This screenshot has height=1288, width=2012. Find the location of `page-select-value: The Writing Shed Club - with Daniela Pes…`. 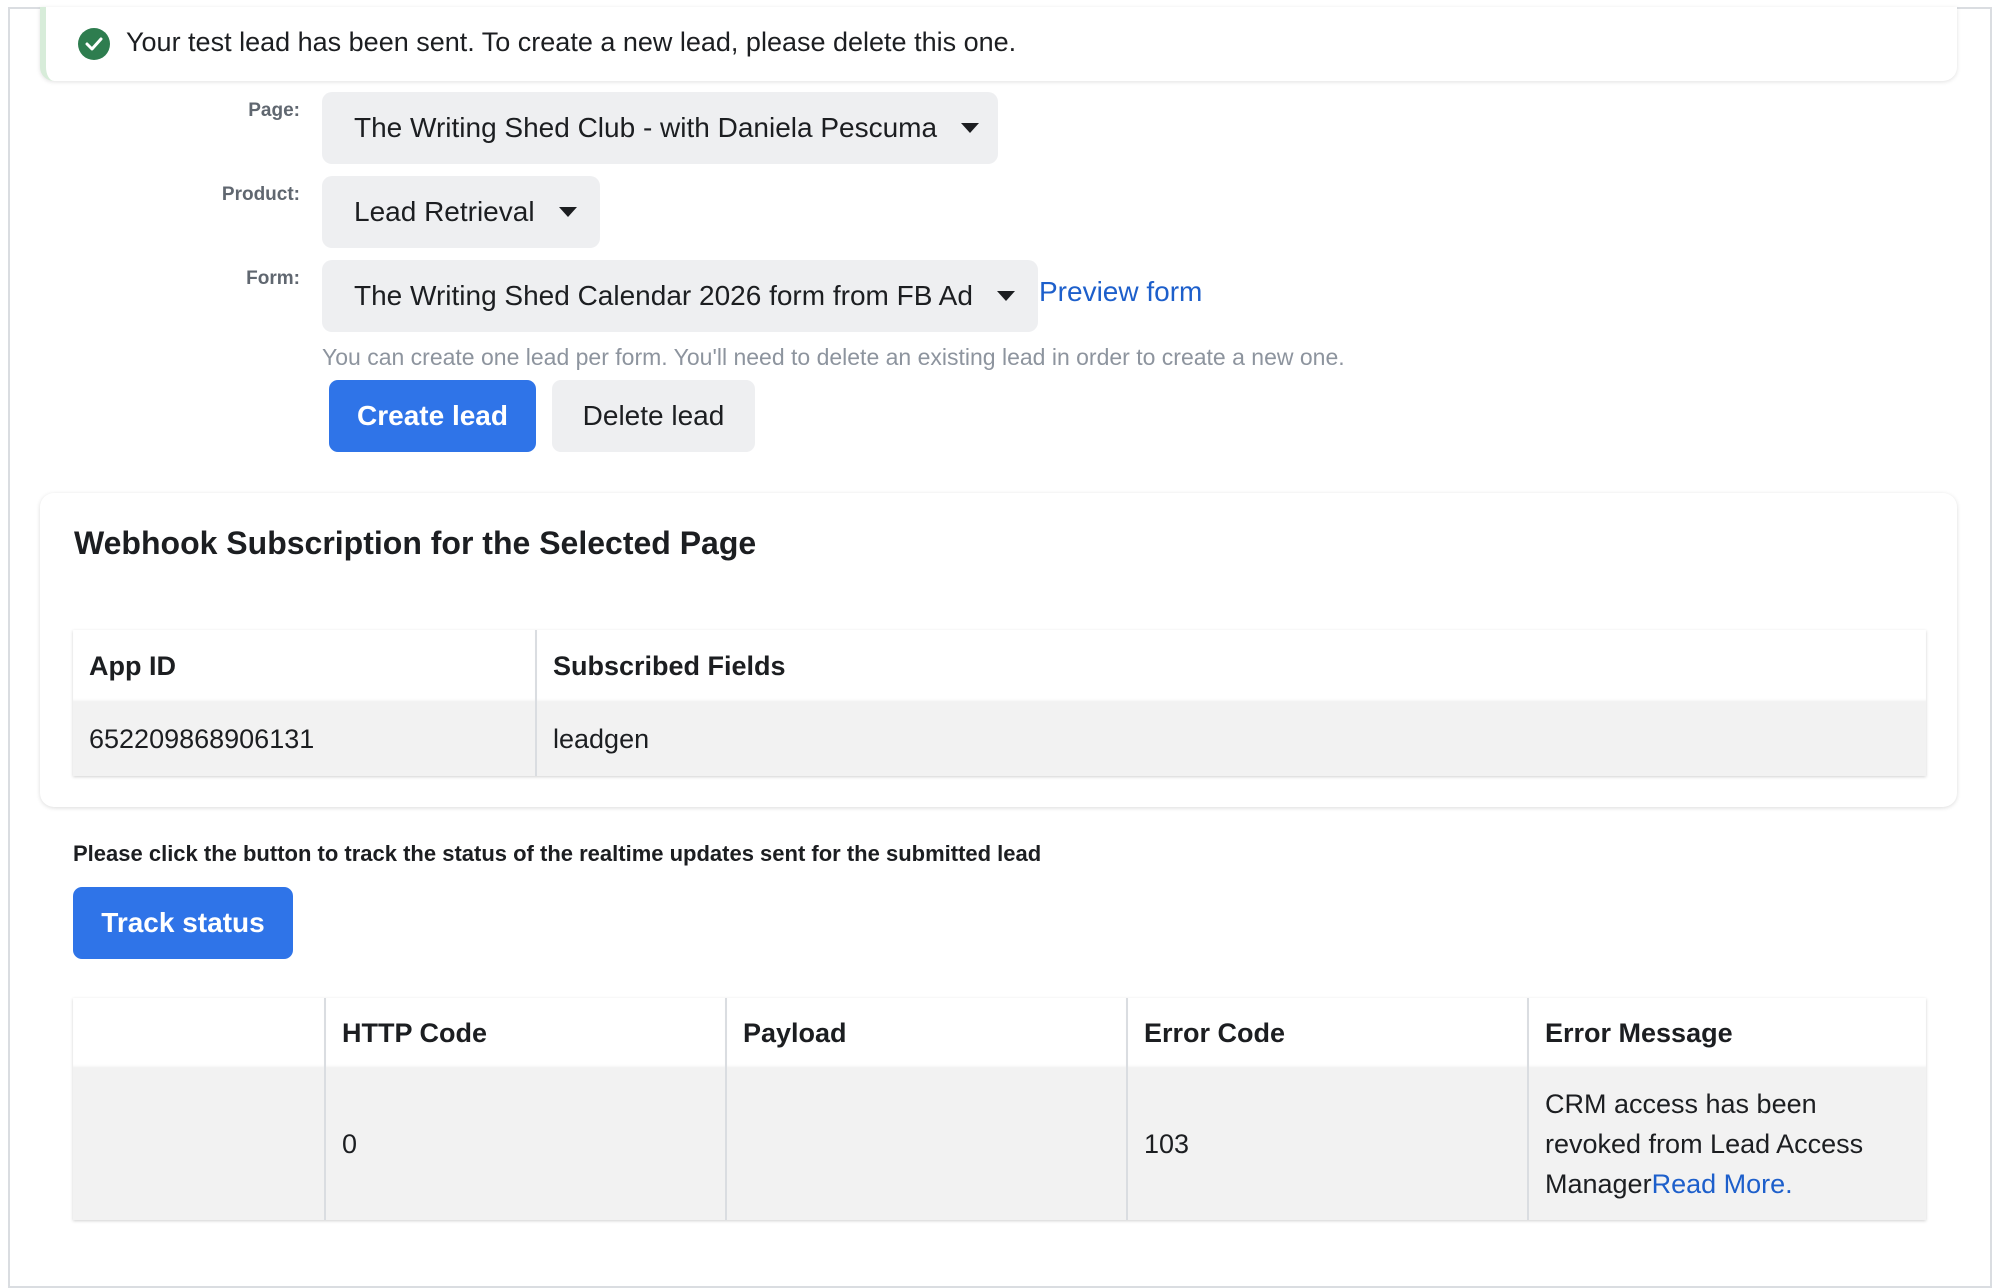

page-select-value: The Writing Shed Club - with Daniela Pes… is located at coordinates (646, 127).